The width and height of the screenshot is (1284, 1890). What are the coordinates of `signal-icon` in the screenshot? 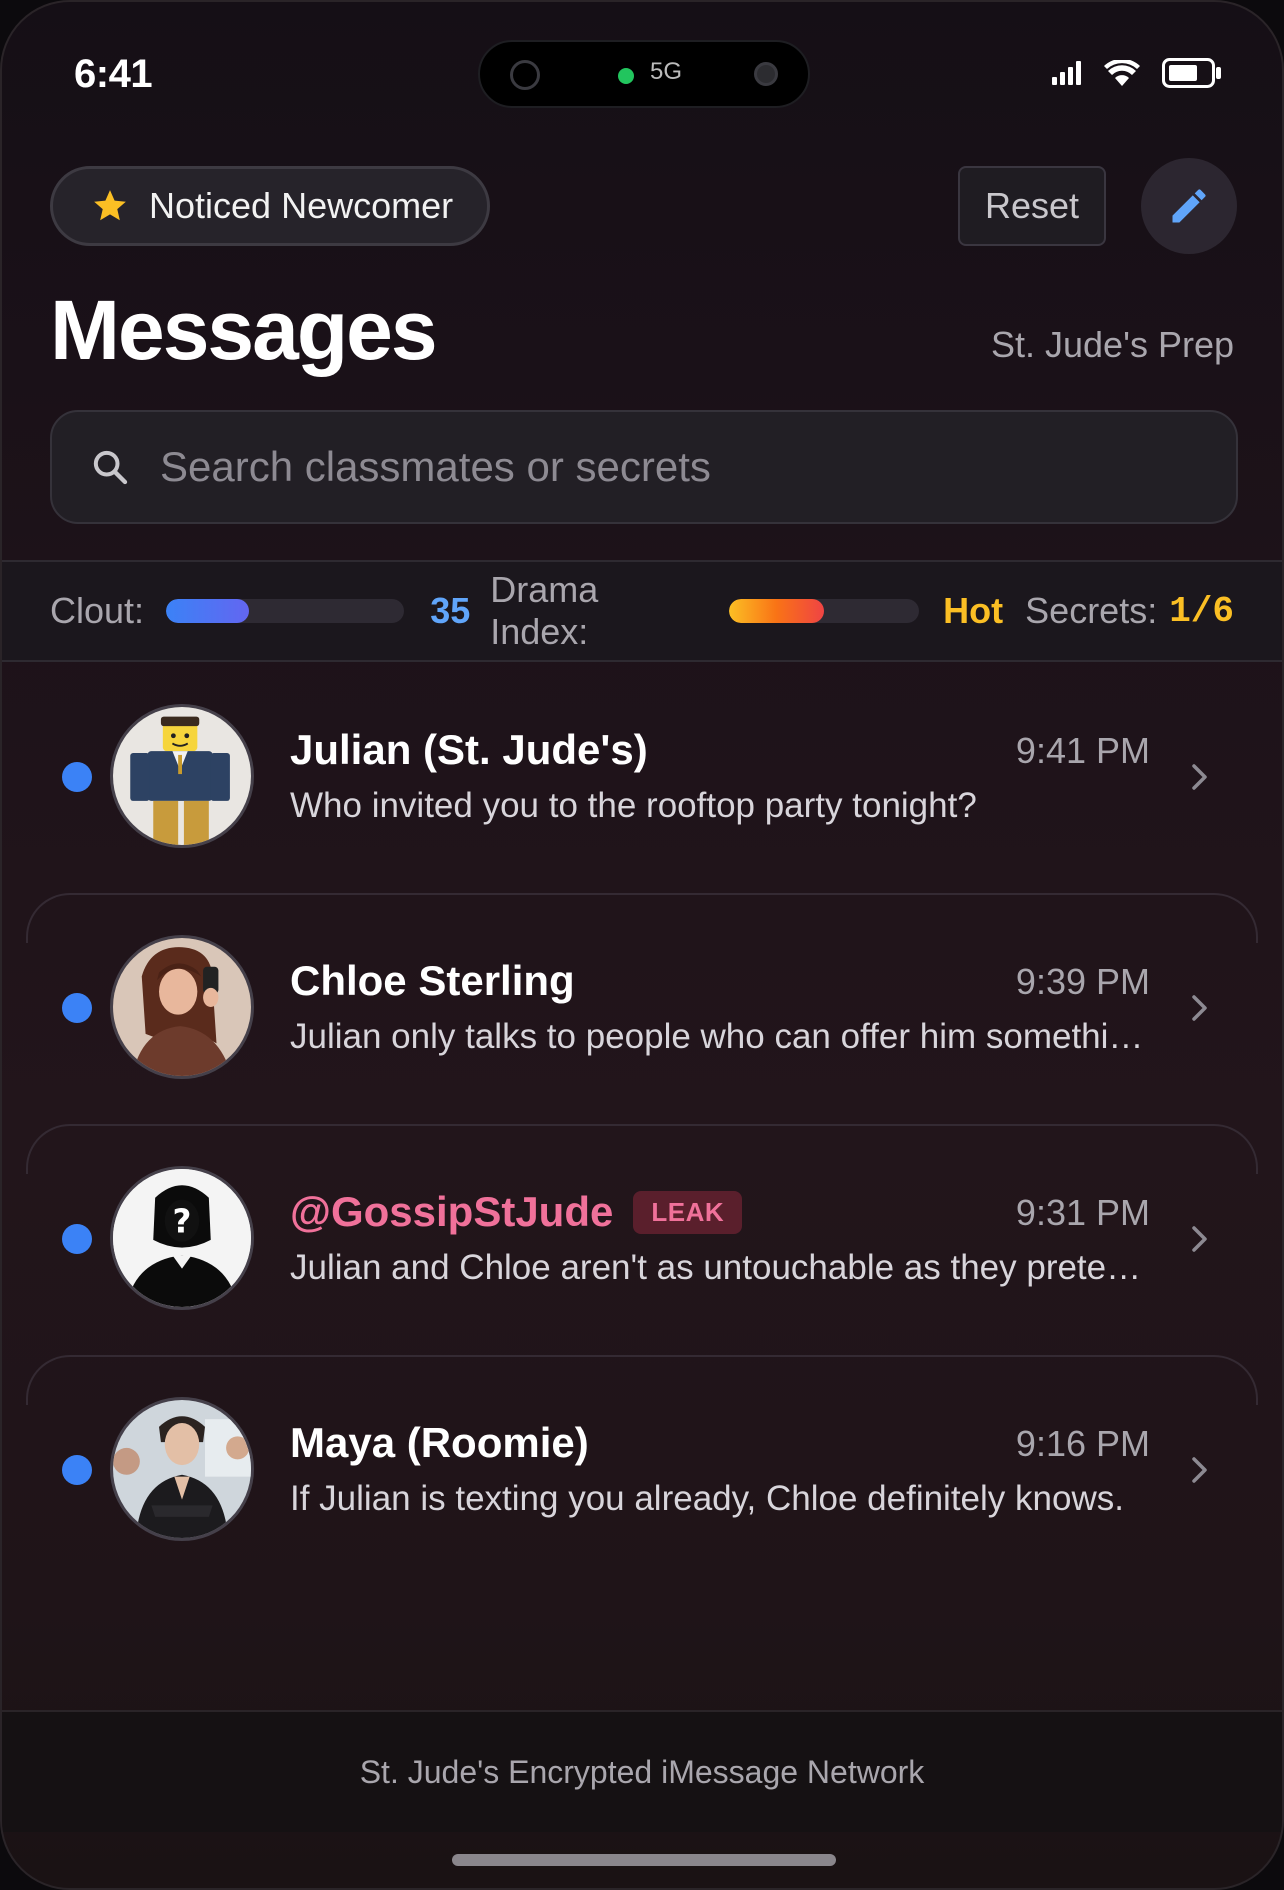 It's located at (1066, 73).